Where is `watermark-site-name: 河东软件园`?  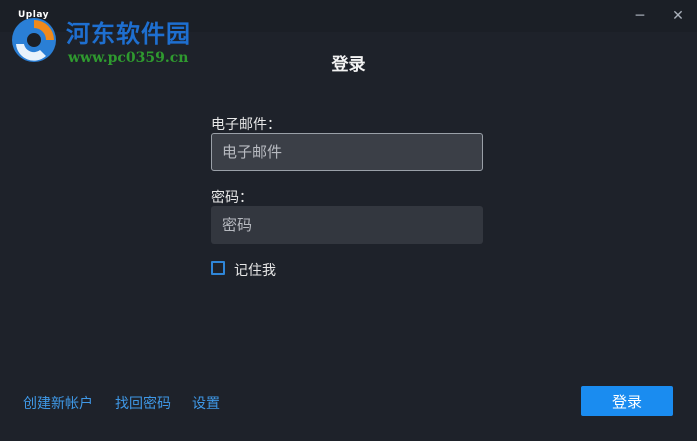 watermark-site-name: 河东软件园 is located at coordinates (128, 33).